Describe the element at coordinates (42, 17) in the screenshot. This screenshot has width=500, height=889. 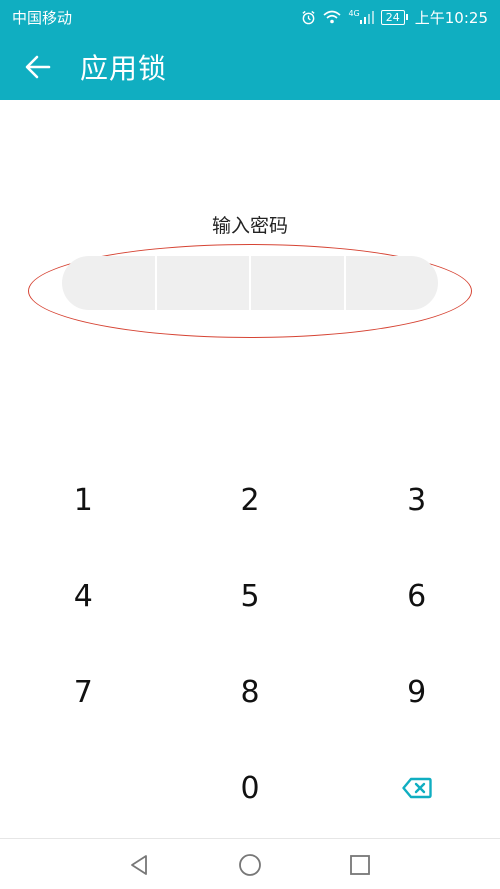
I see `carrier-label: 中国移动` at that location.